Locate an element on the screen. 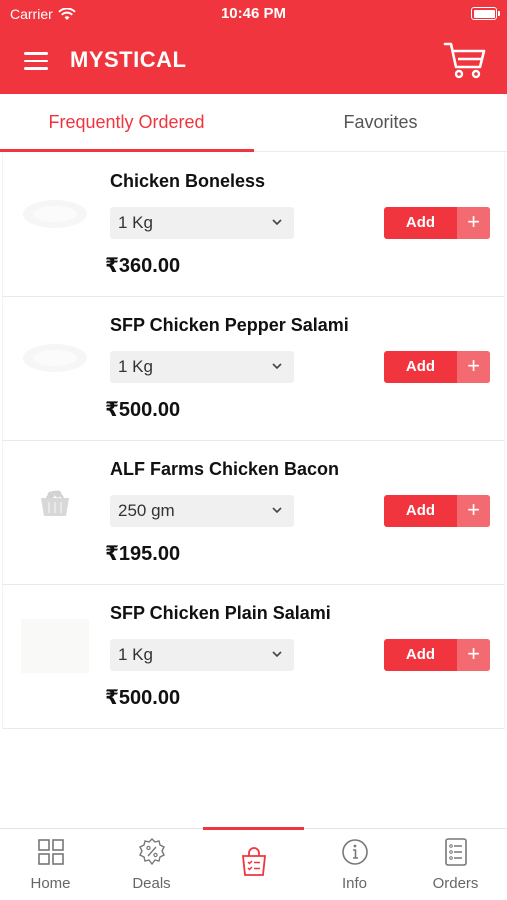 The image size is (507, 900). nav-label: Home is located at coordinates (50, 883).